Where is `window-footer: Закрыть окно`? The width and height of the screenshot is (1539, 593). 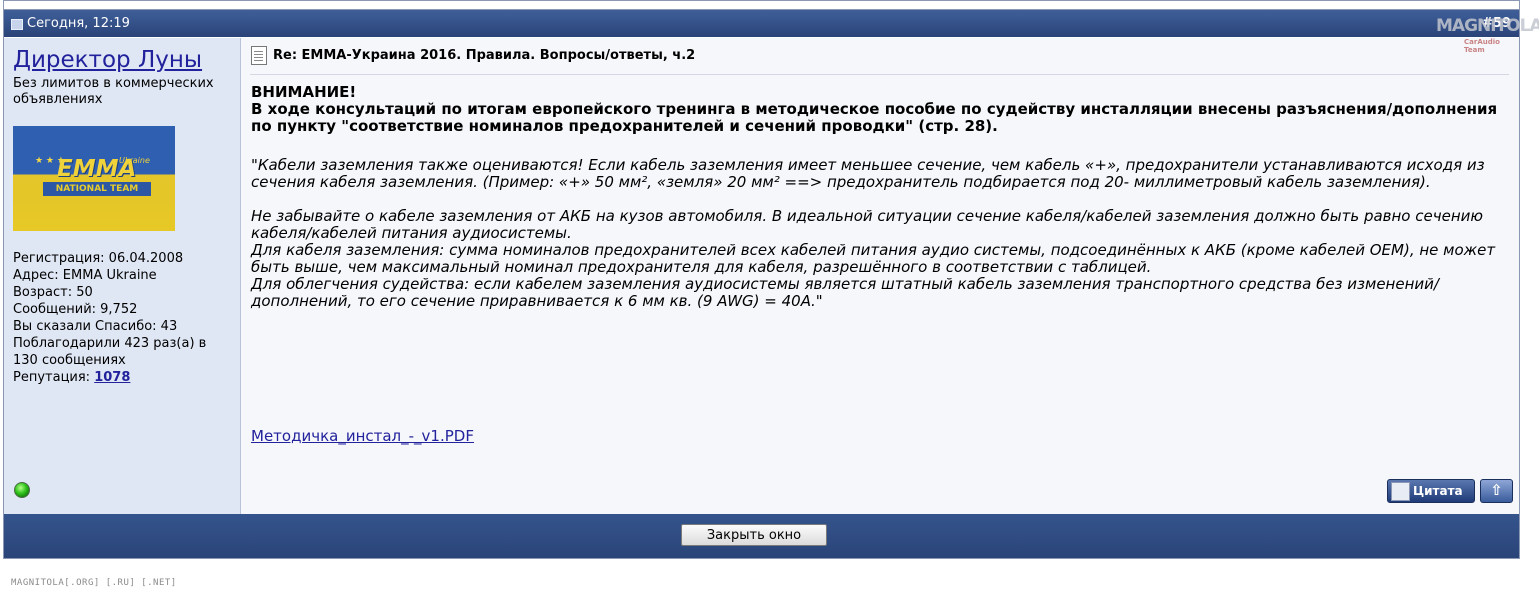
window-footer: Закрыть окно is located at coordinates (761, 536).